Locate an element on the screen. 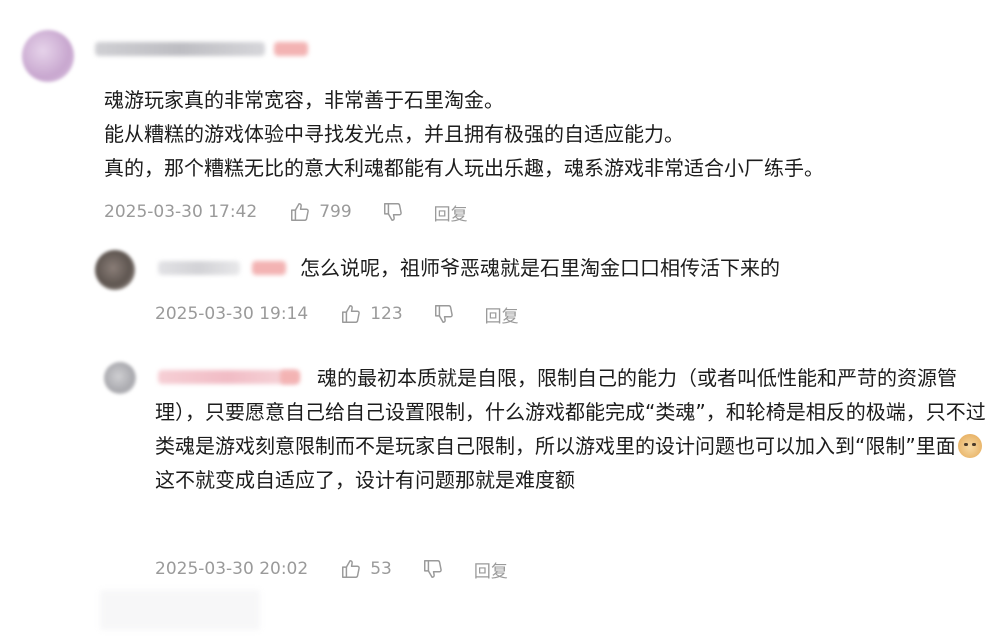  main-comment-line-1: 魂游玩家真的非常宽容，非常善于石里淘金。 is located at coordinates (304, 100).